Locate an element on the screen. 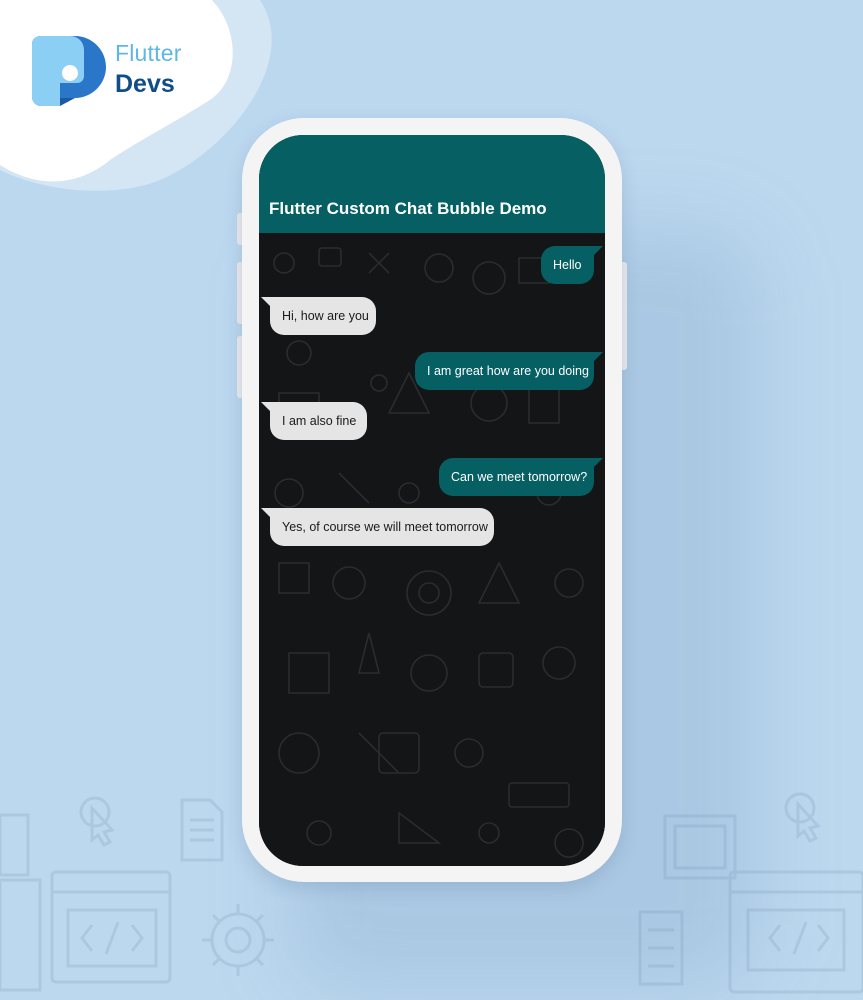  message-bubble-sent: I am great how are you doing is located at coordinates (504, 371).